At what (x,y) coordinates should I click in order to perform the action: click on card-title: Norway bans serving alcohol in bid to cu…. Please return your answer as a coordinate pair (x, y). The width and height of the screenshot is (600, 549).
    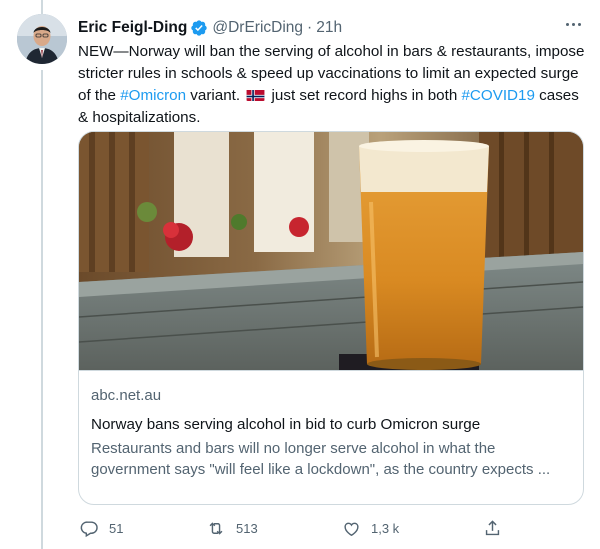
    Looking at the image, I should click on (286, 424).